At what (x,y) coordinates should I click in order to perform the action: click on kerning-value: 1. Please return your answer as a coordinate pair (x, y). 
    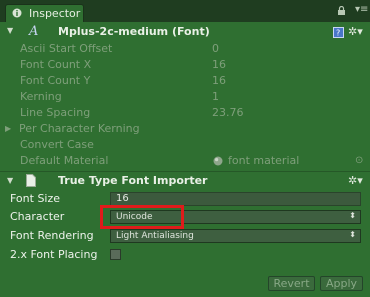
    Looking at the image, I should click on (215, 96).